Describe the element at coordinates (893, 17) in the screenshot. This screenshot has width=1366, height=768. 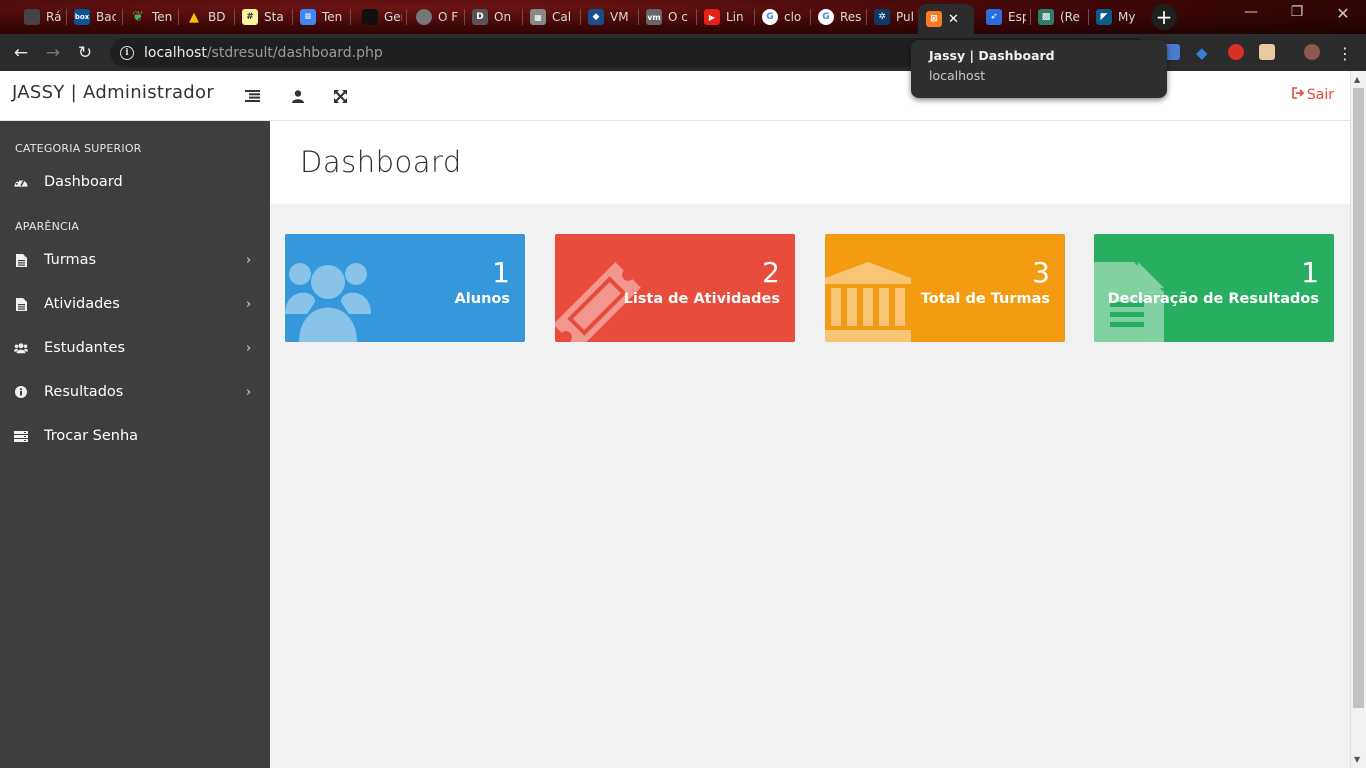
I see `browser-tab: ✲ Pul` at that location.